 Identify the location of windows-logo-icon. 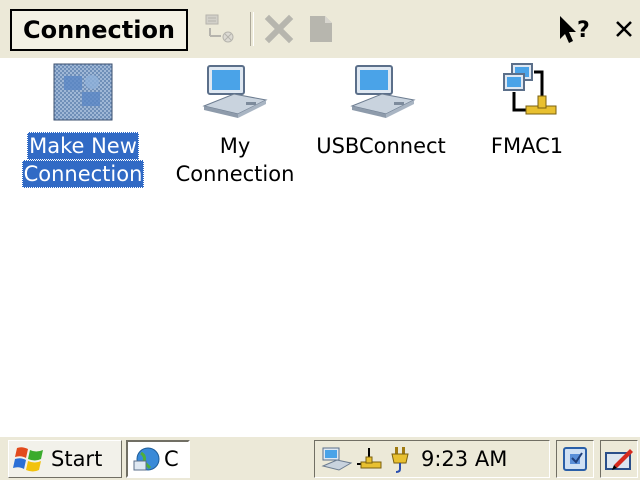
(28, 459).